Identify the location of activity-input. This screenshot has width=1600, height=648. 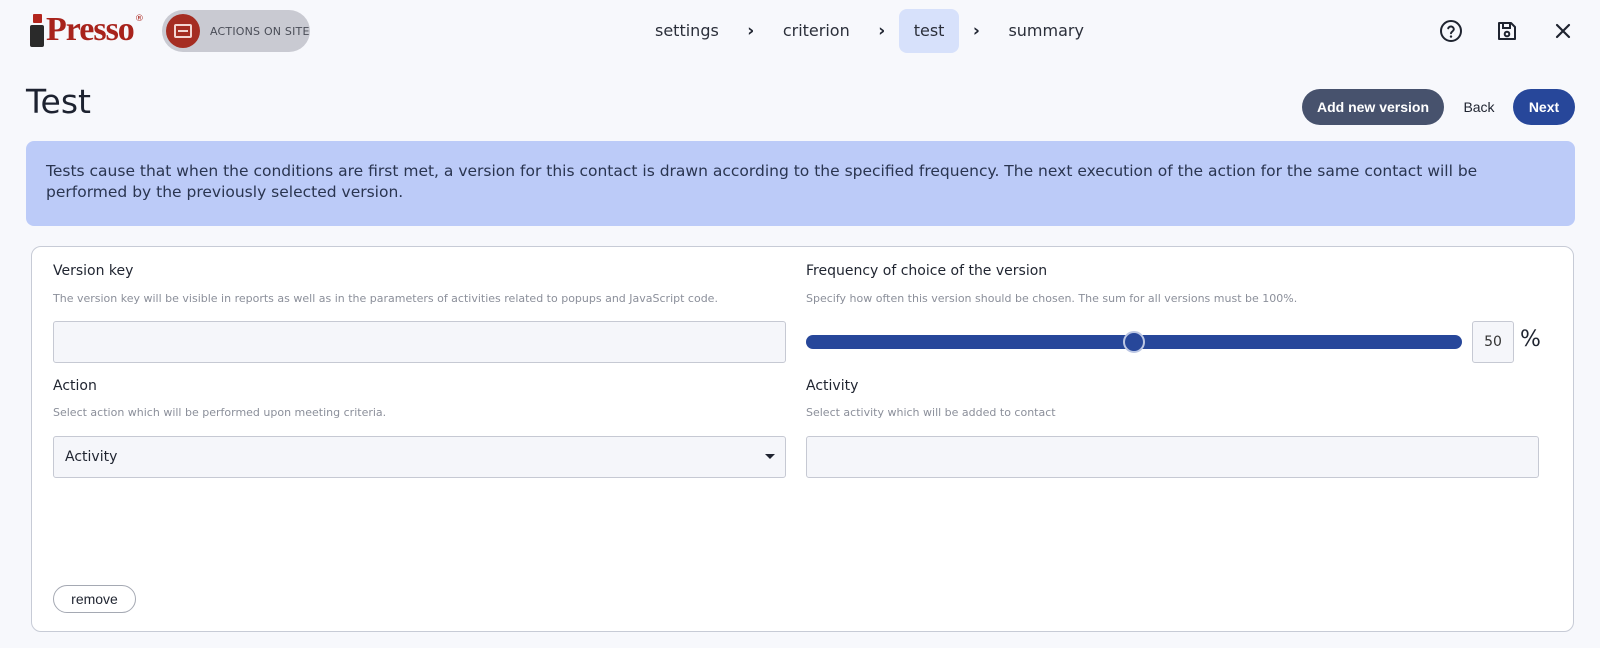
(1172, 457).